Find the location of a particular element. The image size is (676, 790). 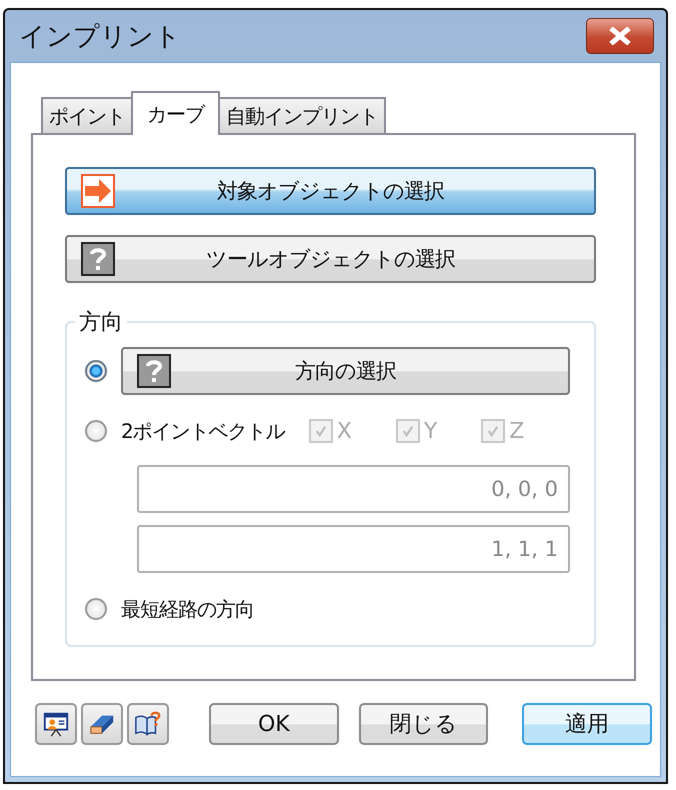

eraser-button is located at coordinates (102, 724).